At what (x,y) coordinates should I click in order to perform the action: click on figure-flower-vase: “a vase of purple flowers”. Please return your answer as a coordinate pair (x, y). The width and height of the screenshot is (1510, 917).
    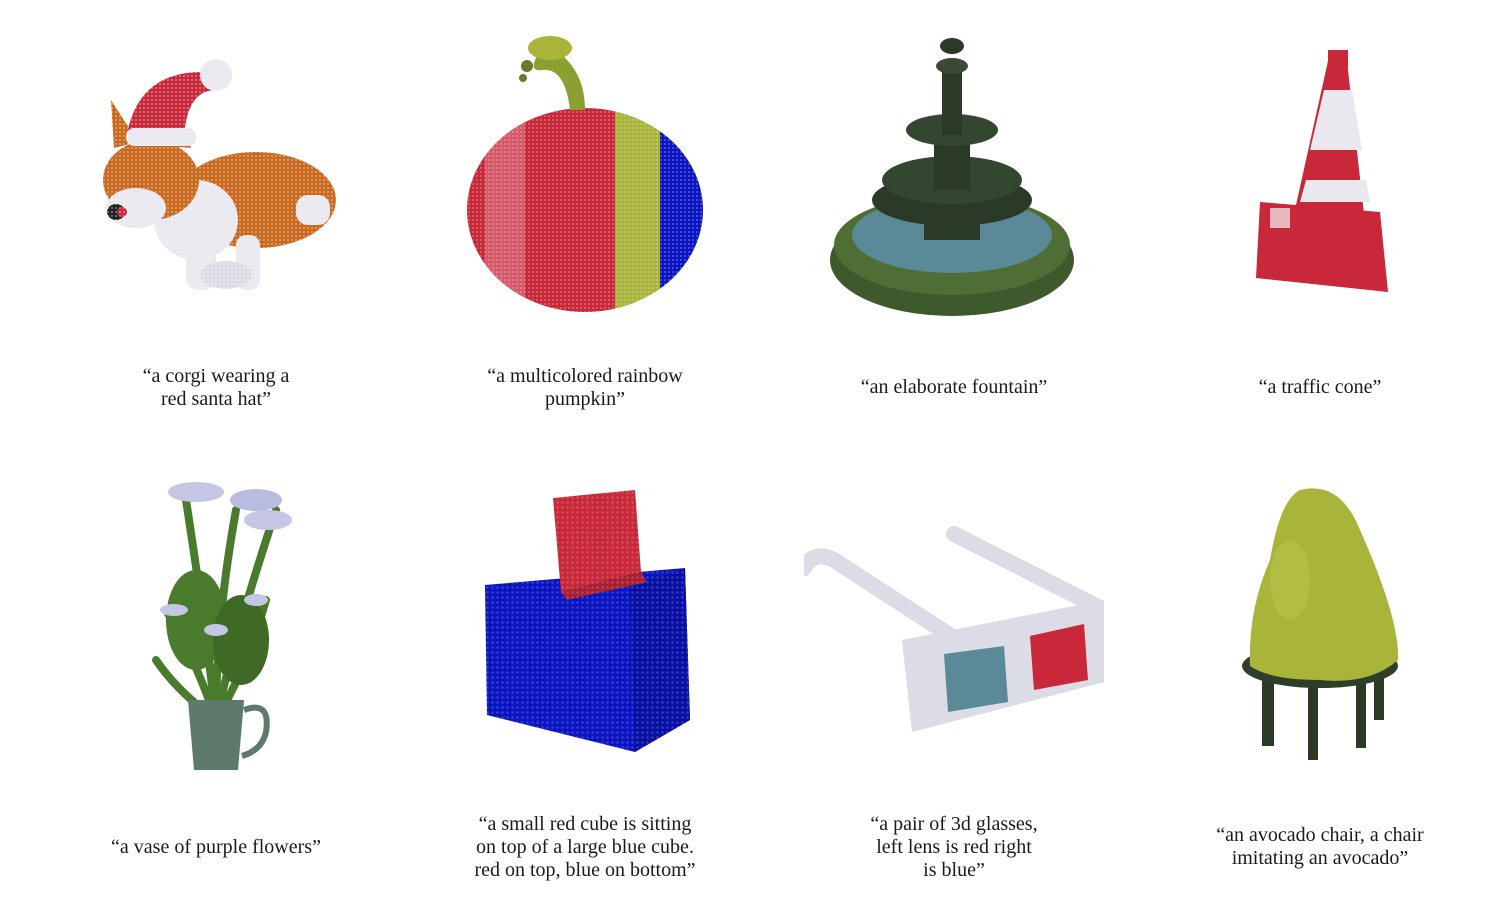
    Looking at the image, I should click on (216, 690).